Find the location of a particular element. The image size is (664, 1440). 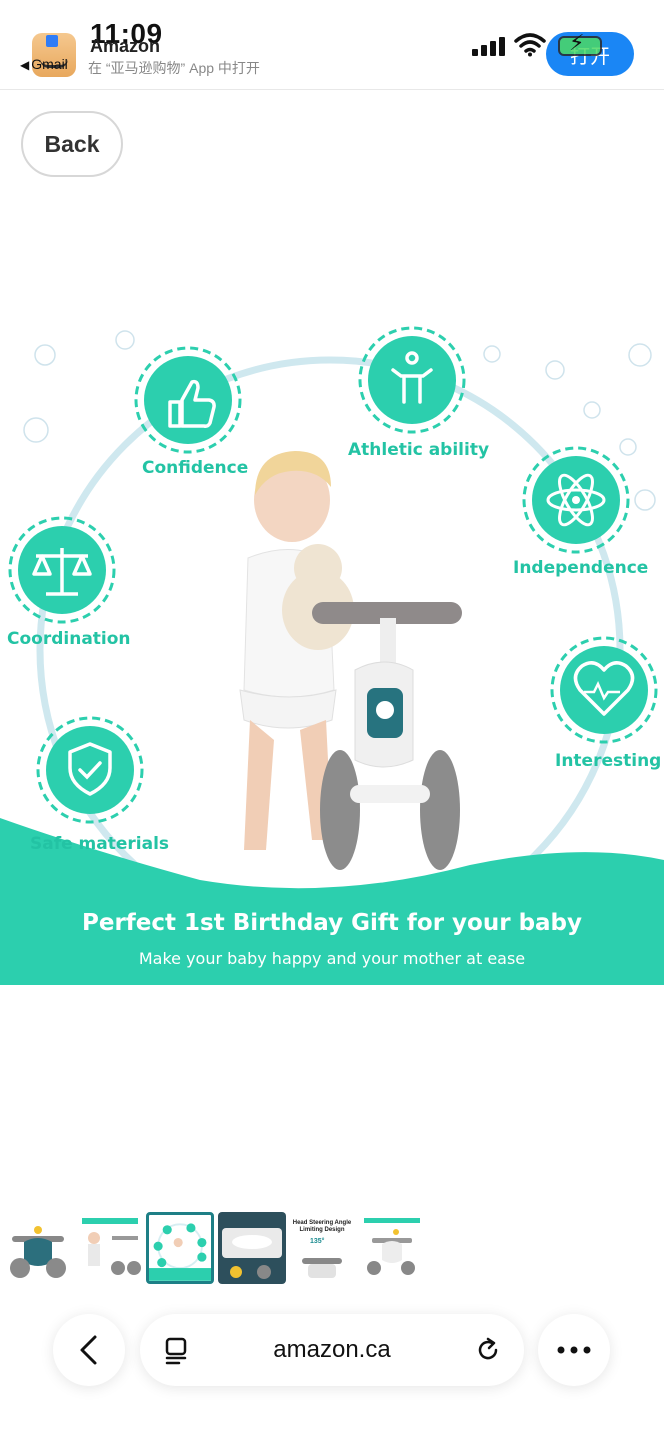

thumbnail-selected is located at coordinates (180, 1248).